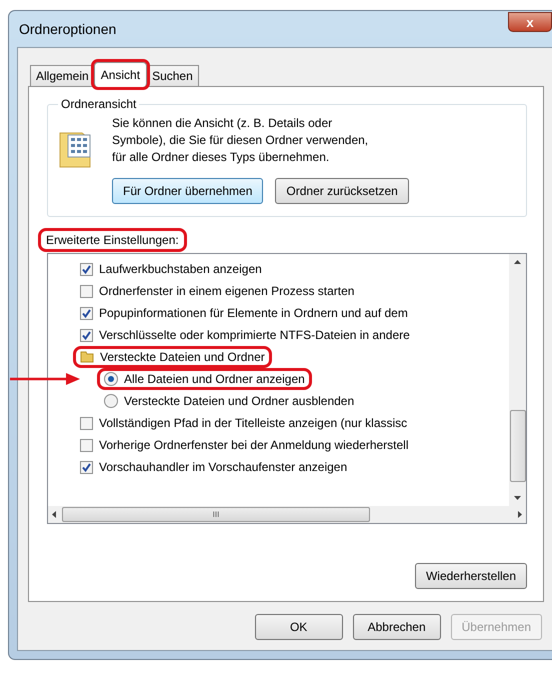 This screenshot has height=674, width=552. Describe the element at coordinates (244, 423) in the screenshot. I see `tree-item: Vollständigen Pfad in der Titelleiste anzeigen (nur klassisc` at that location.